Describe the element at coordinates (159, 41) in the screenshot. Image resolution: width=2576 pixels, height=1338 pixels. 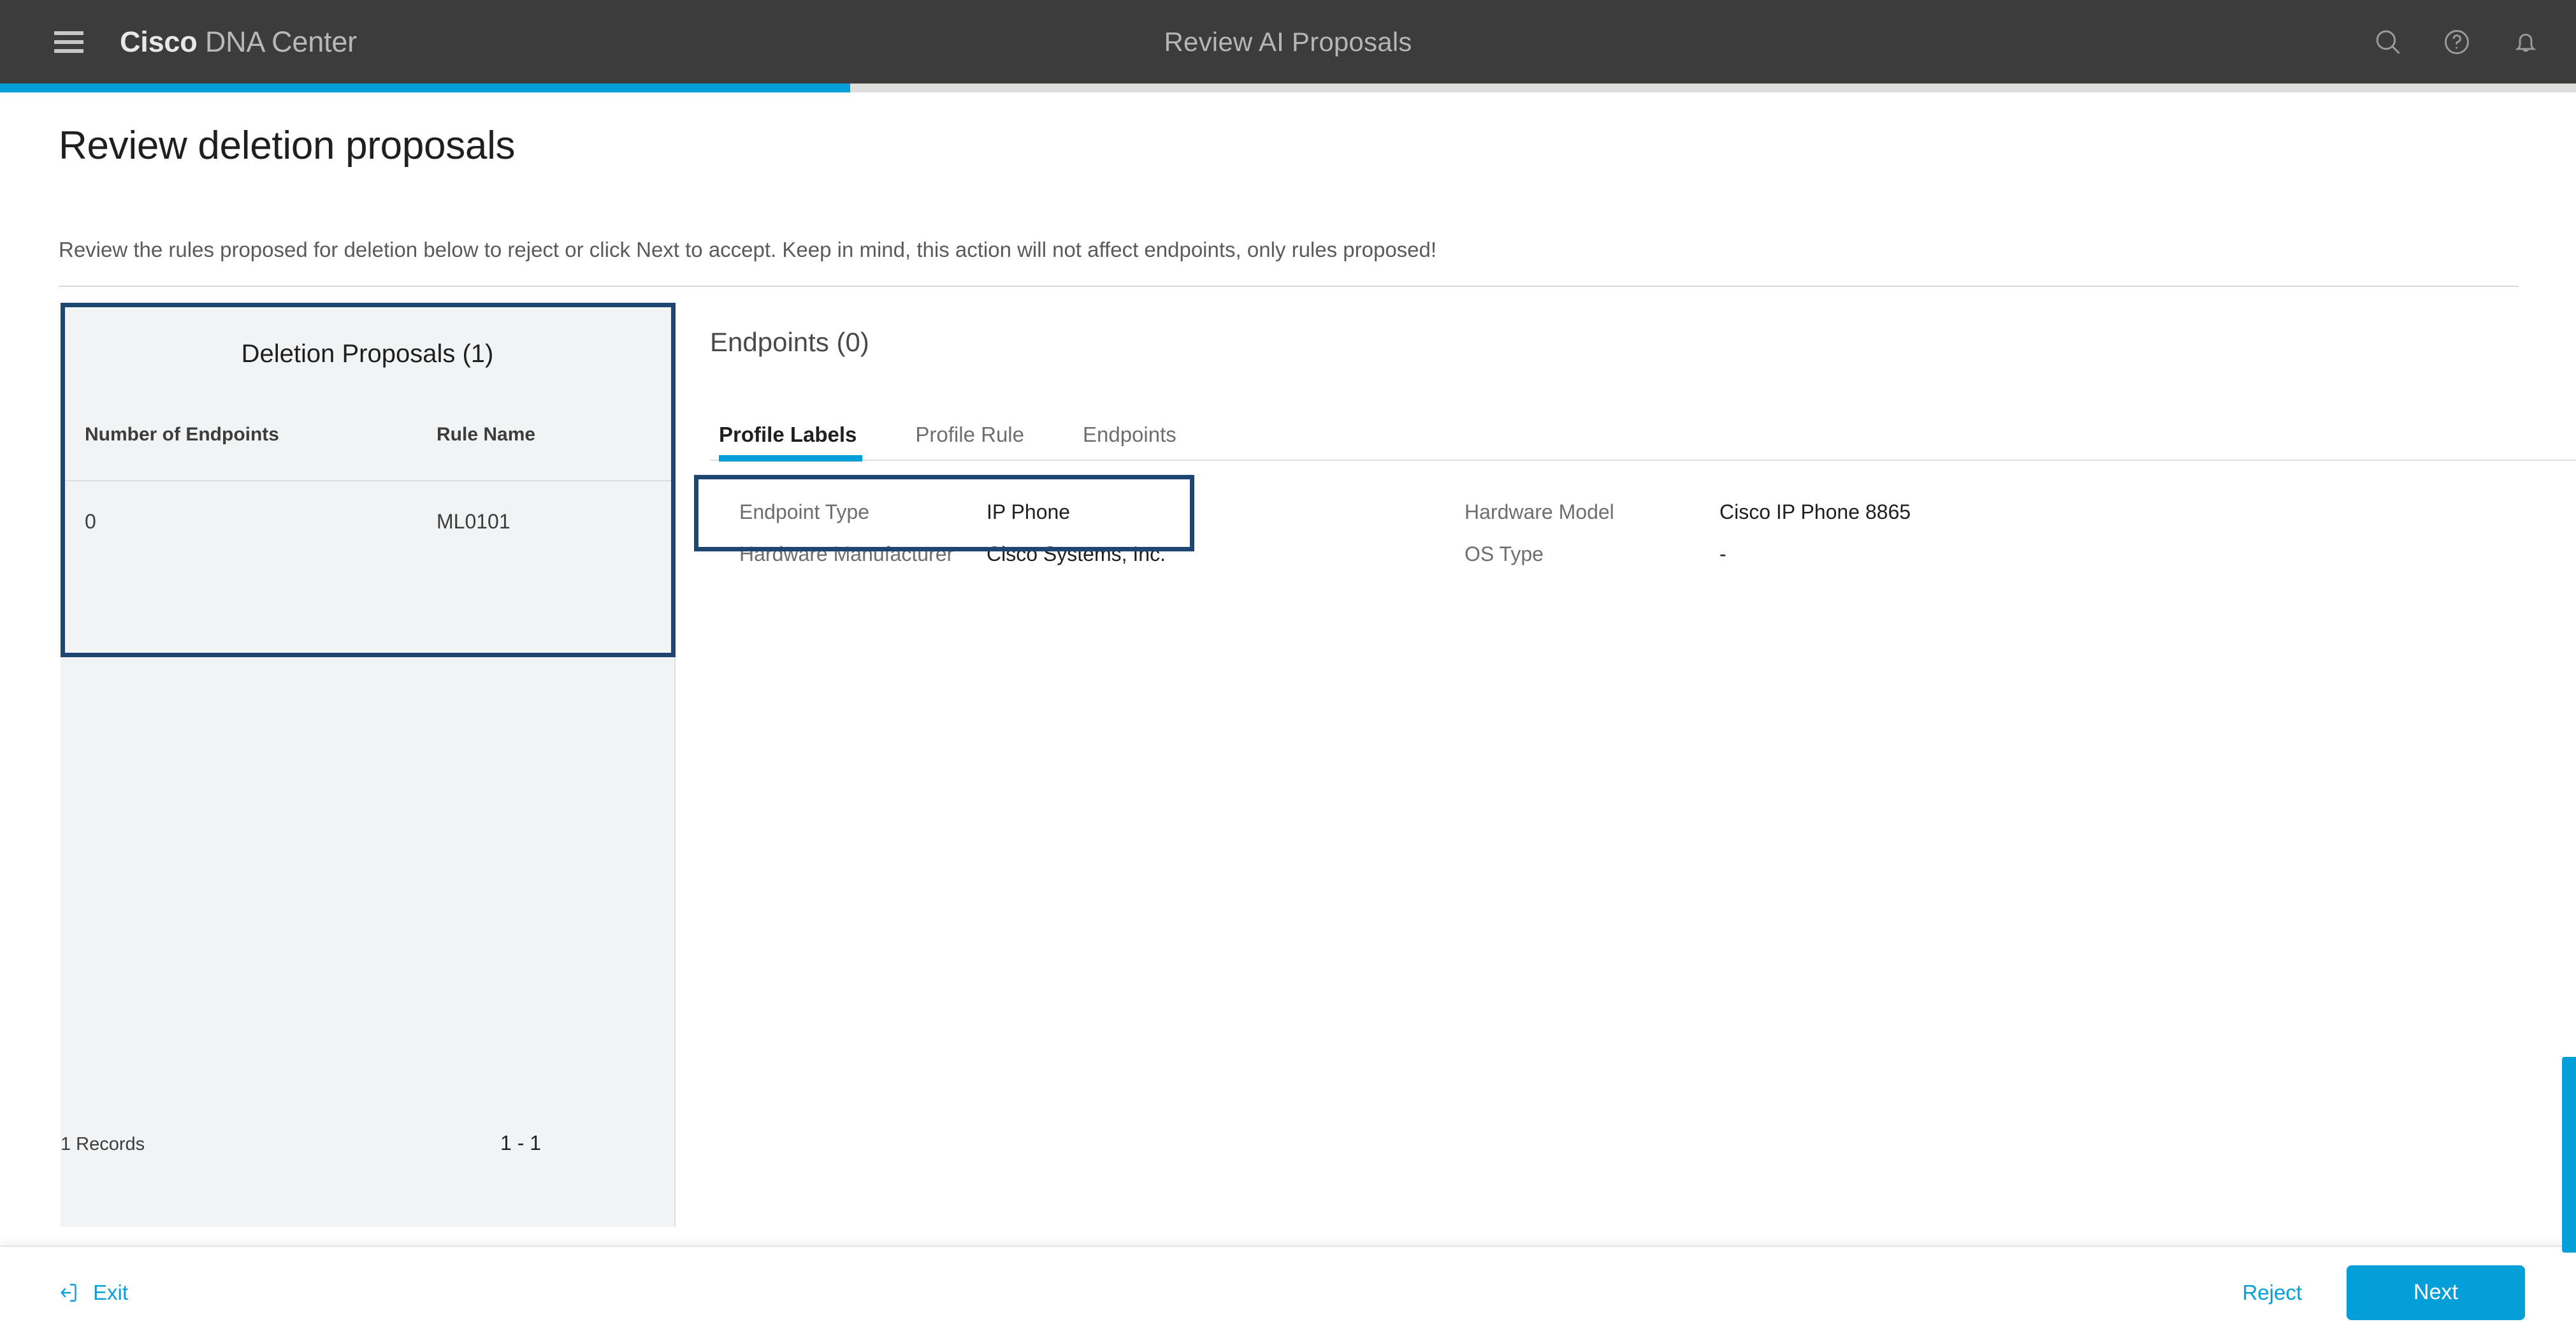
I see `brand-cisco: Cisco` at that location.